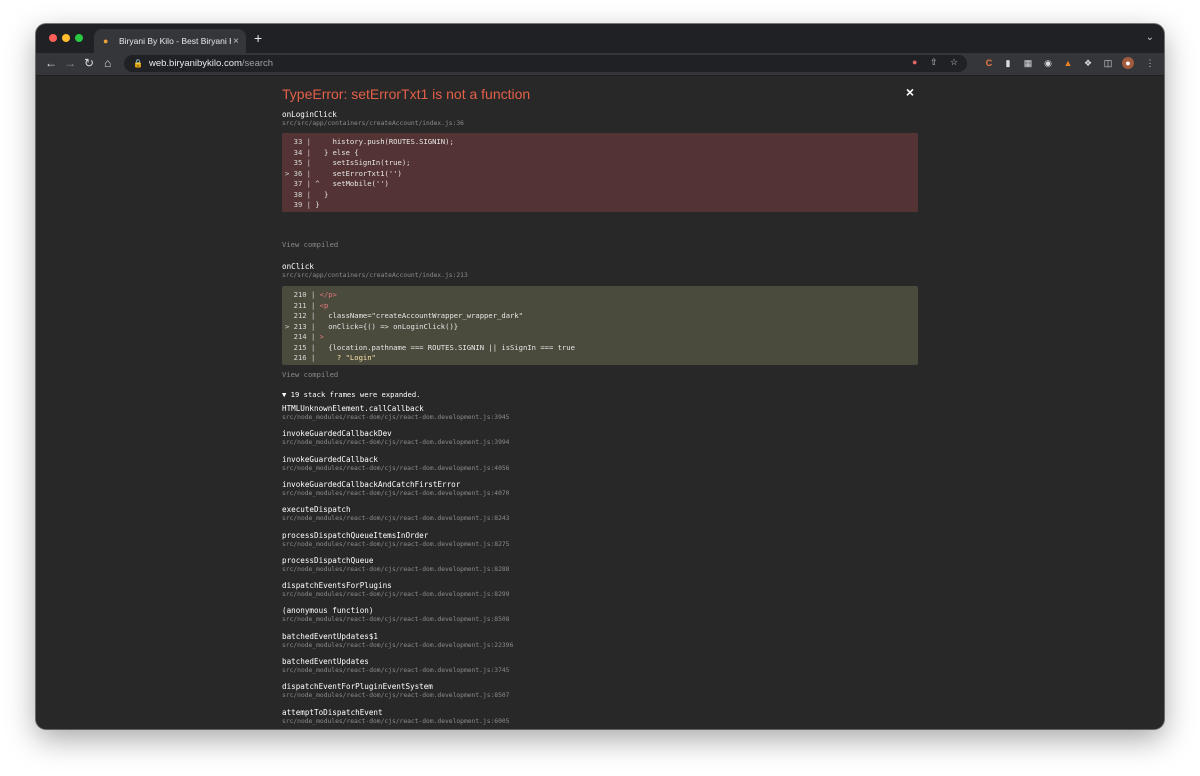 This screenshot has width=1200, height=776. I want to click on back-icon: ←, so click(51, 63).